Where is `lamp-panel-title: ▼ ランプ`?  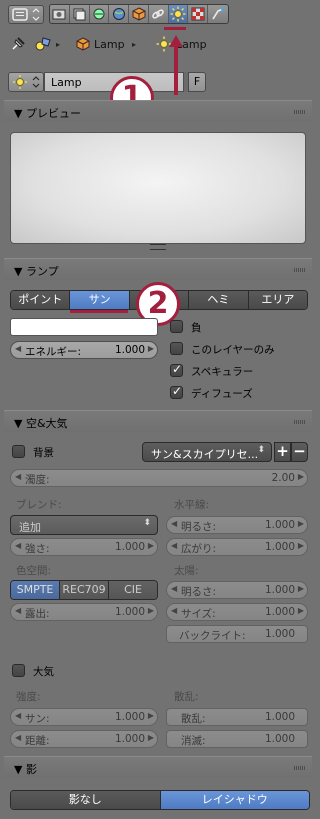 lamp-panel-title: ▼ ランプ is located at coordinates (36, 271).